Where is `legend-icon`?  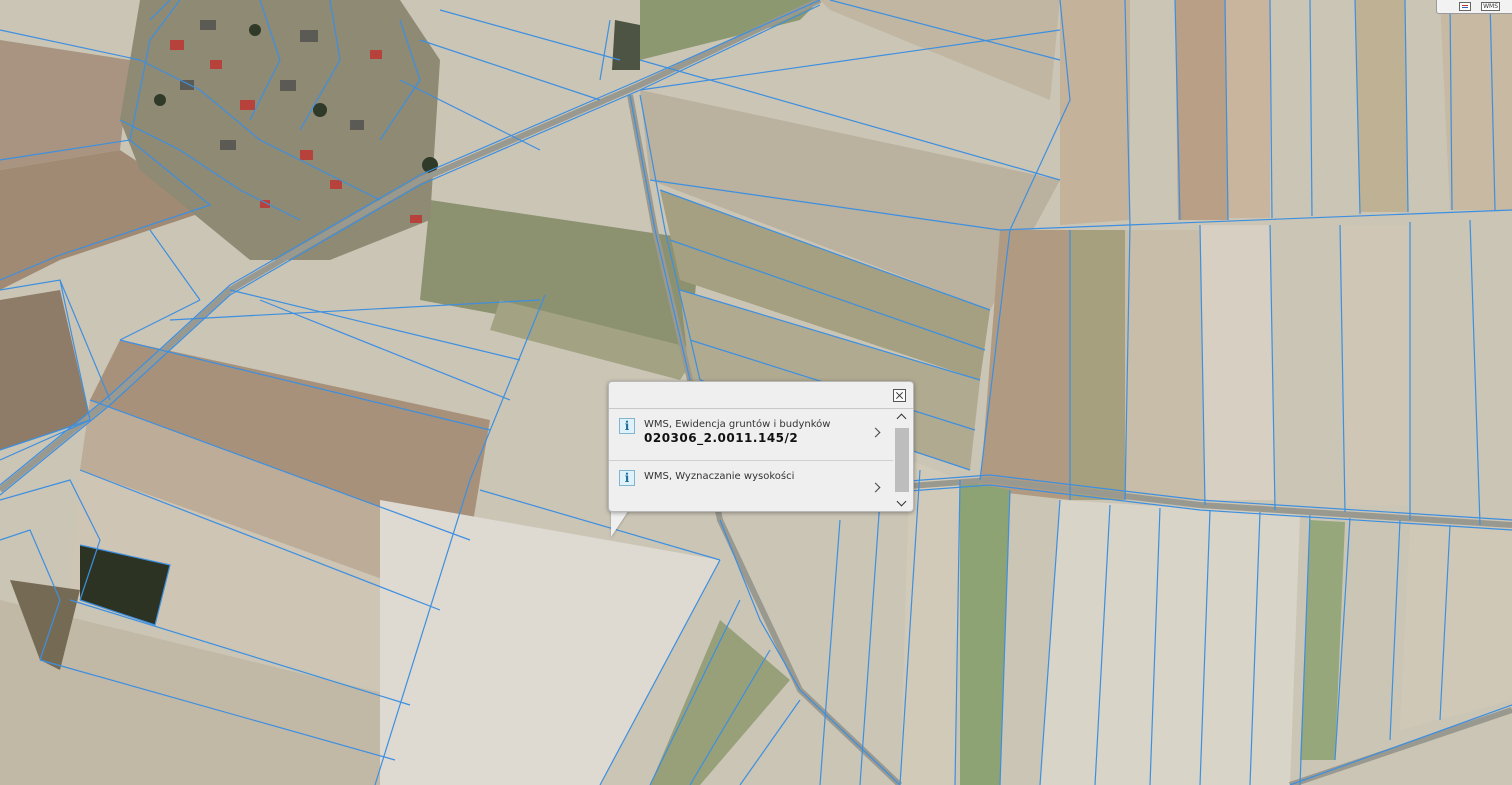 legend-icon is located at coordinates (1465, 6).